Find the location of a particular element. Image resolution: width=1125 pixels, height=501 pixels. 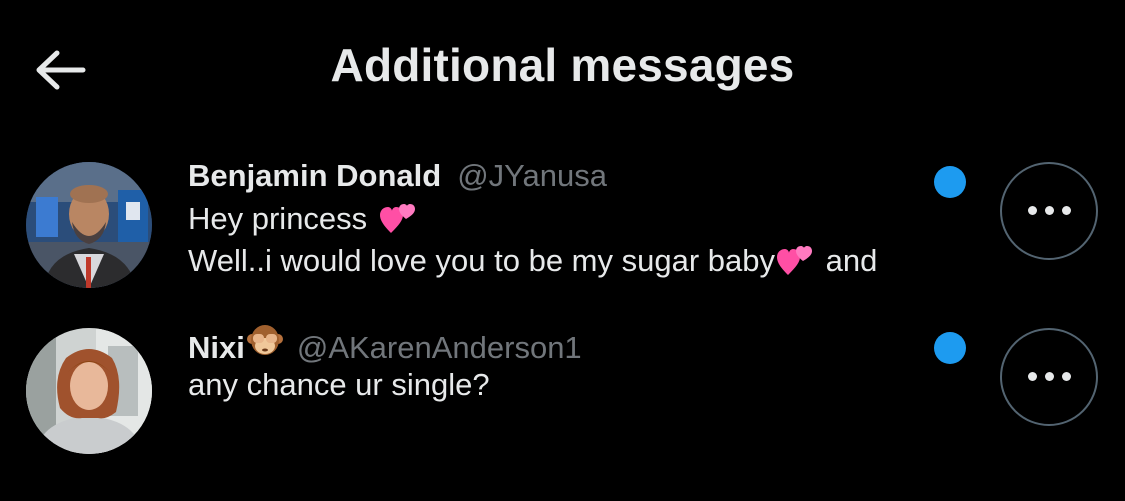

sender-line: Nixi @AKarenAnderson1 is located at coordinates (576, 344).